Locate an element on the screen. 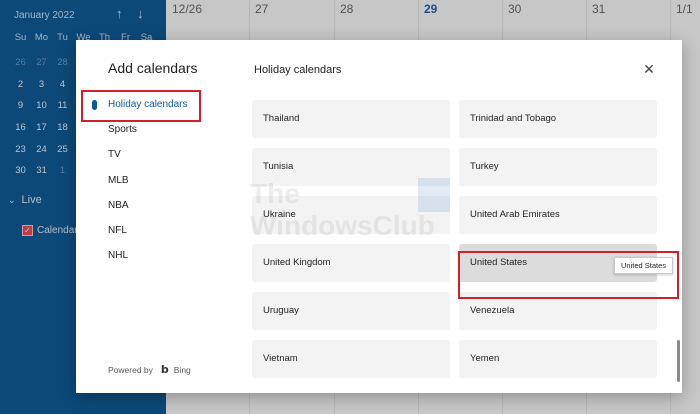  nav-item-nhl: NHL is located at coordinates (151, 255).